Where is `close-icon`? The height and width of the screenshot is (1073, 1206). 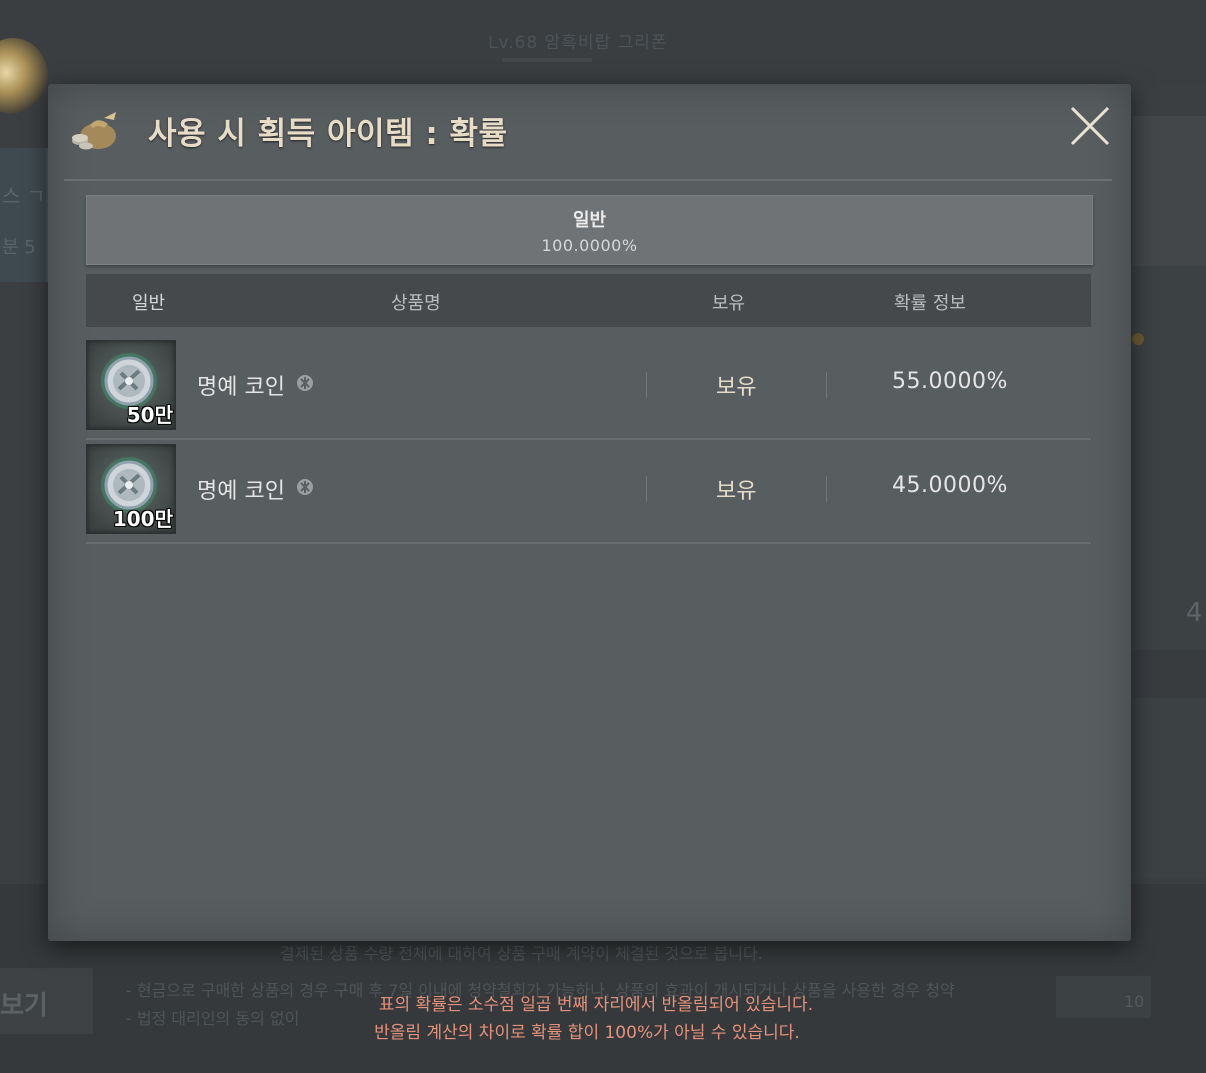
close-icon is located at coordinates (1090, 126).